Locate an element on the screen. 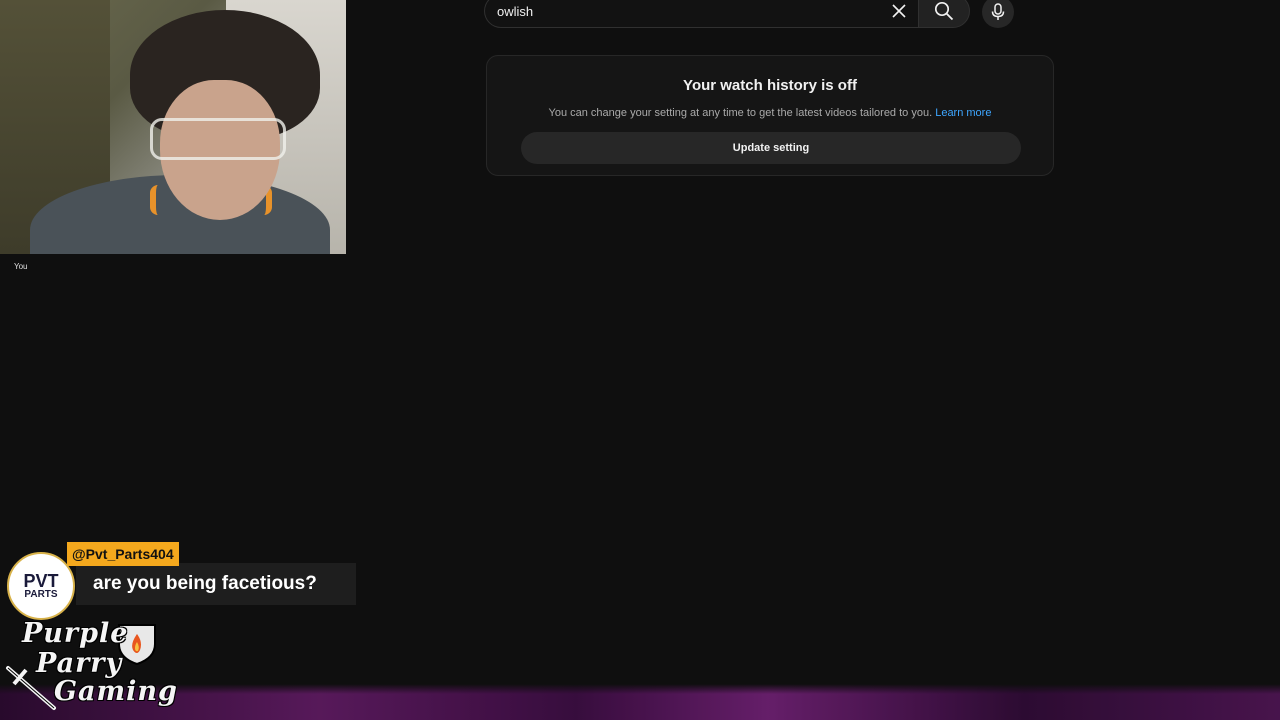 This screenshot has height=720, width=1280. search-input is located at coordinates (690, 11).